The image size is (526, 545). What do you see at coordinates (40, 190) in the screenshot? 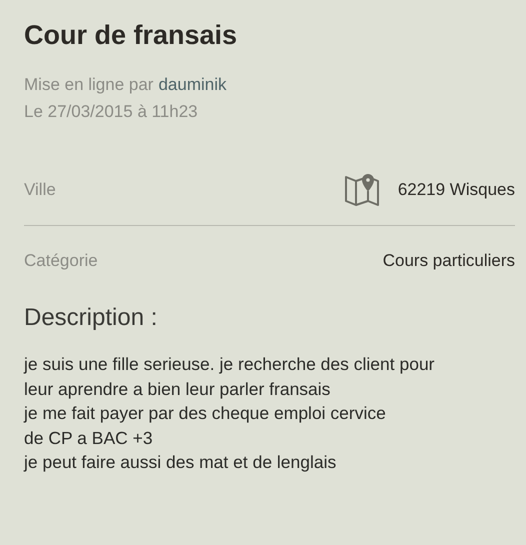
I see `detail-label: Ville` at bounding box center [40, 190].